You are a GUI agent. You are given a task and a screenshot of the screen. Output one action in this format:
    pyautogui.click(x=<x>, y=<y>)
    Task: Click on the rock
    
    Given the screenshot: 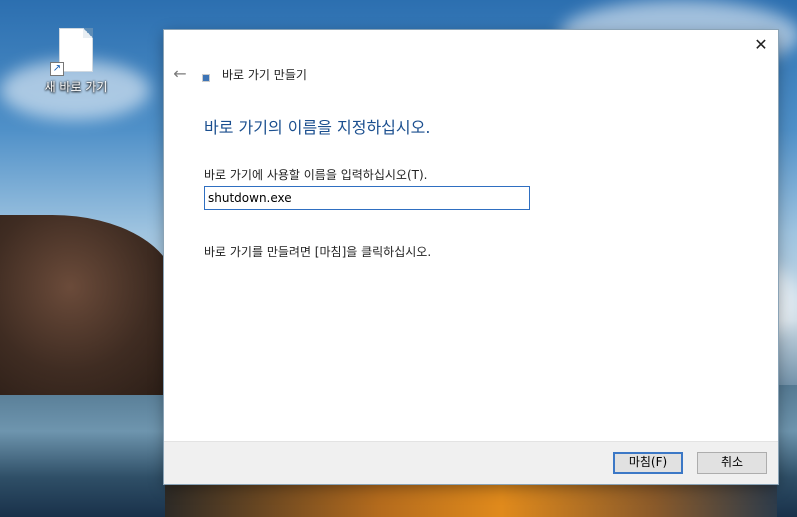 What is the action you would take?
    pyautogui.click(x=87, y=305)
    